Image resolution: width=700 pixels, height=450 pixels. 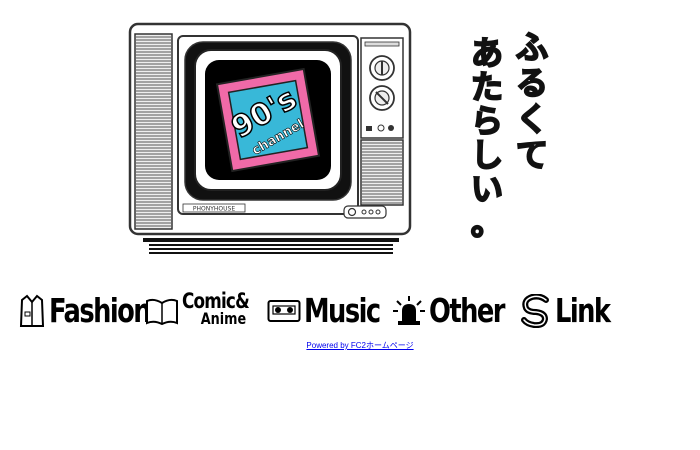 What do you see at coordinates (214, 209) in the screenshot?
I see `tv-brand-plate: PHONYHOUSE` at bounding box center [214, 209].